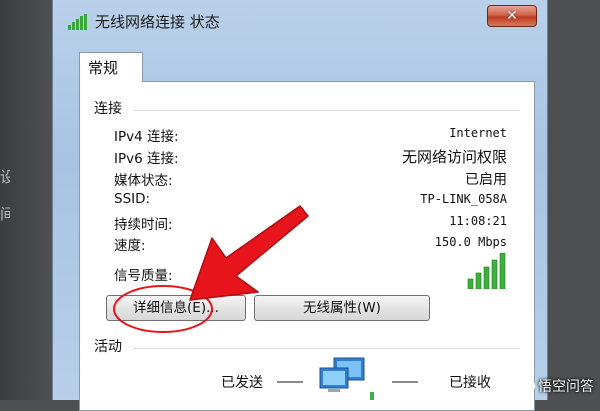 This screenshot has width=600, height=411. What do you see at coordinates (405, 382) in the screenshot?
I see `received-dash` at bounding box center [405, 382].